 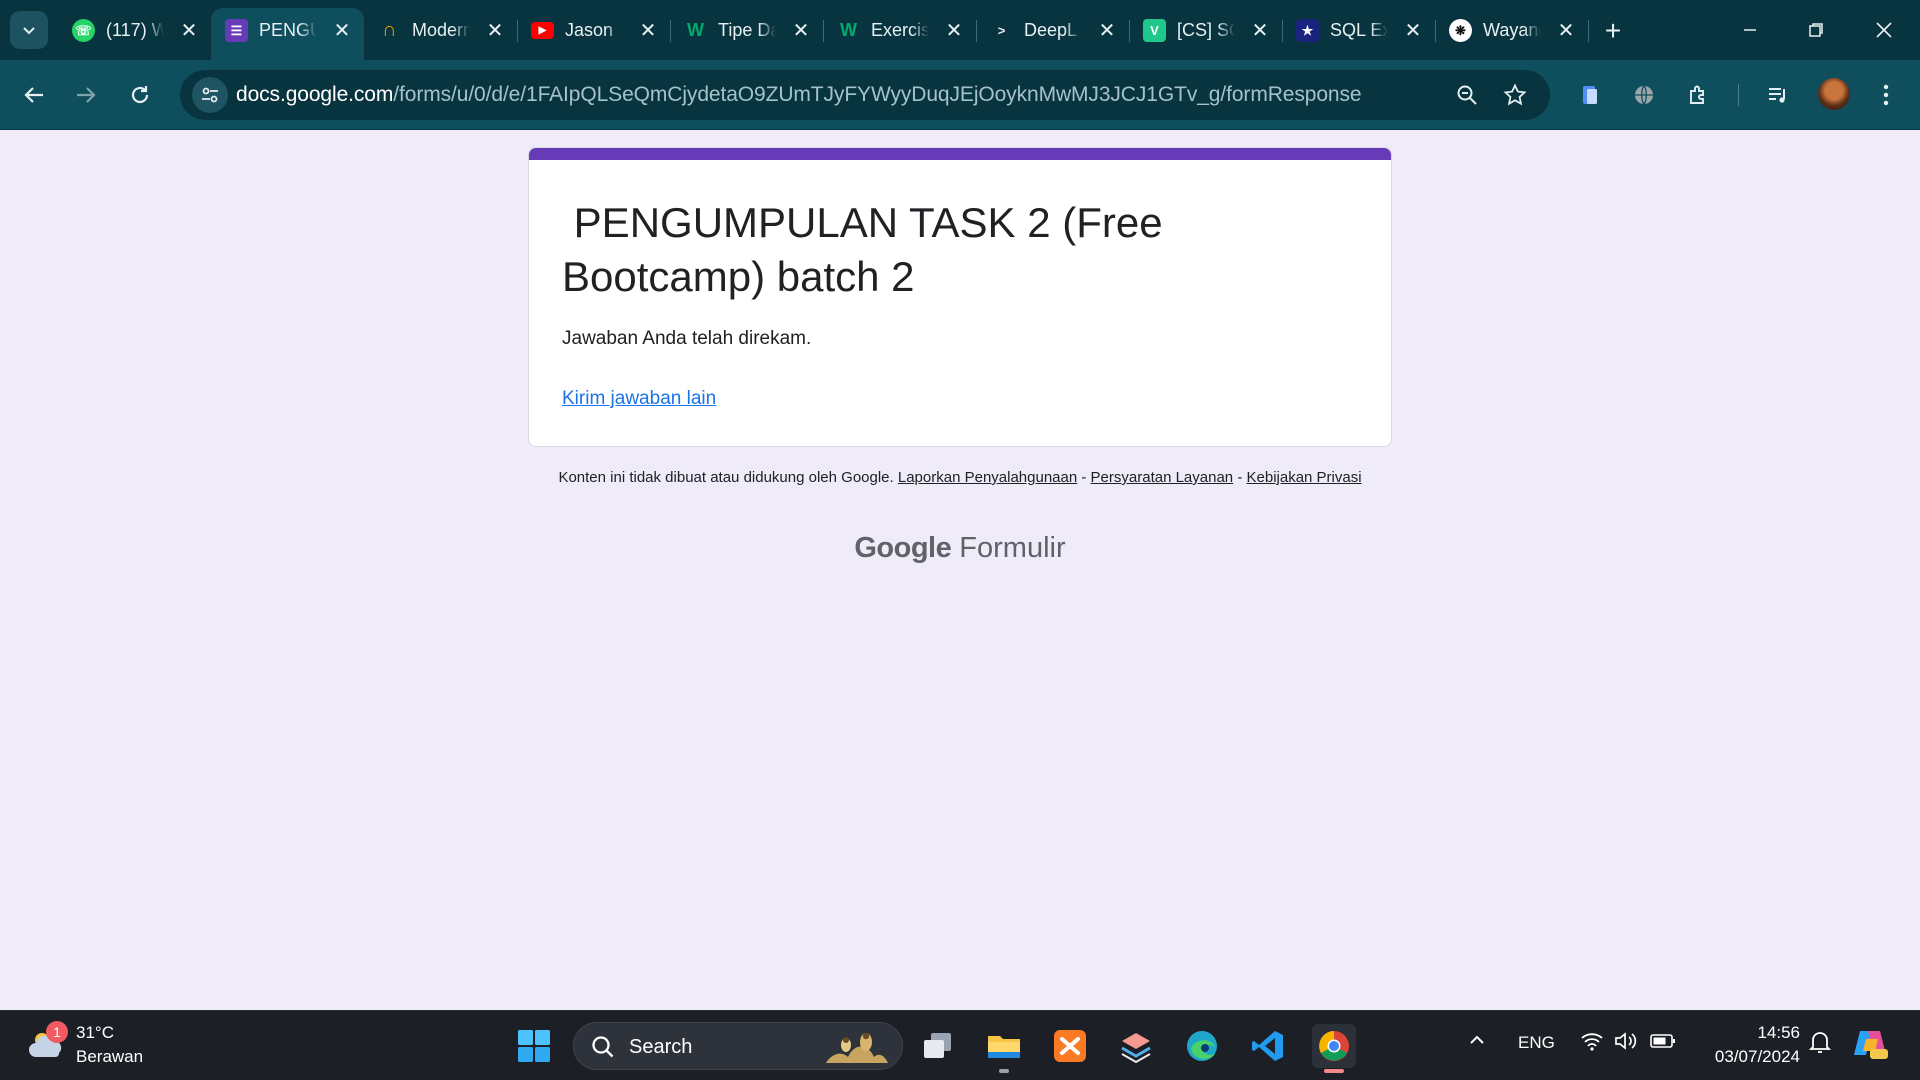 What do you see at coordinates (1626, 1041) in the screenshot?
I see `speaker-icon` at bounding box center [1626, 1041].